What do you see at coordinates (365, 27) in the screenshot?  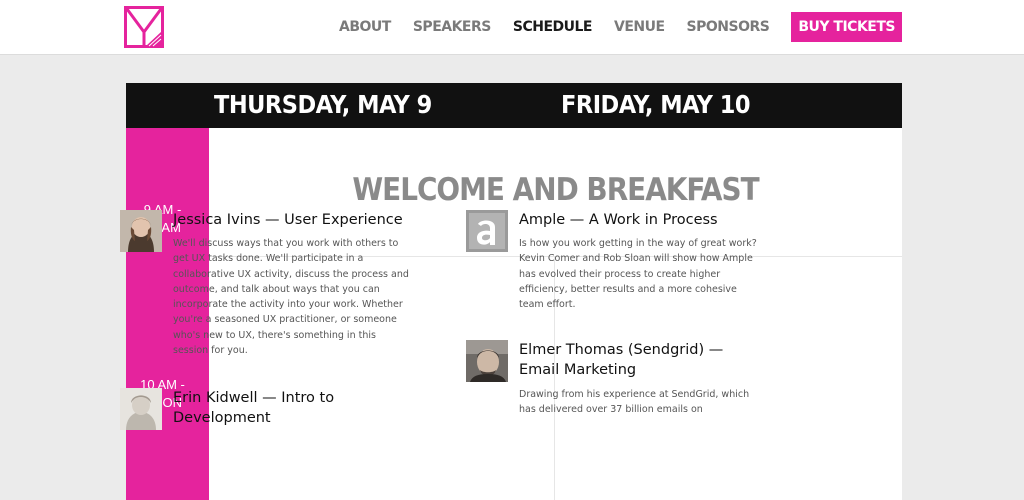 I see `nav-about-link: ABOUT` at bounding box center [365, 27].